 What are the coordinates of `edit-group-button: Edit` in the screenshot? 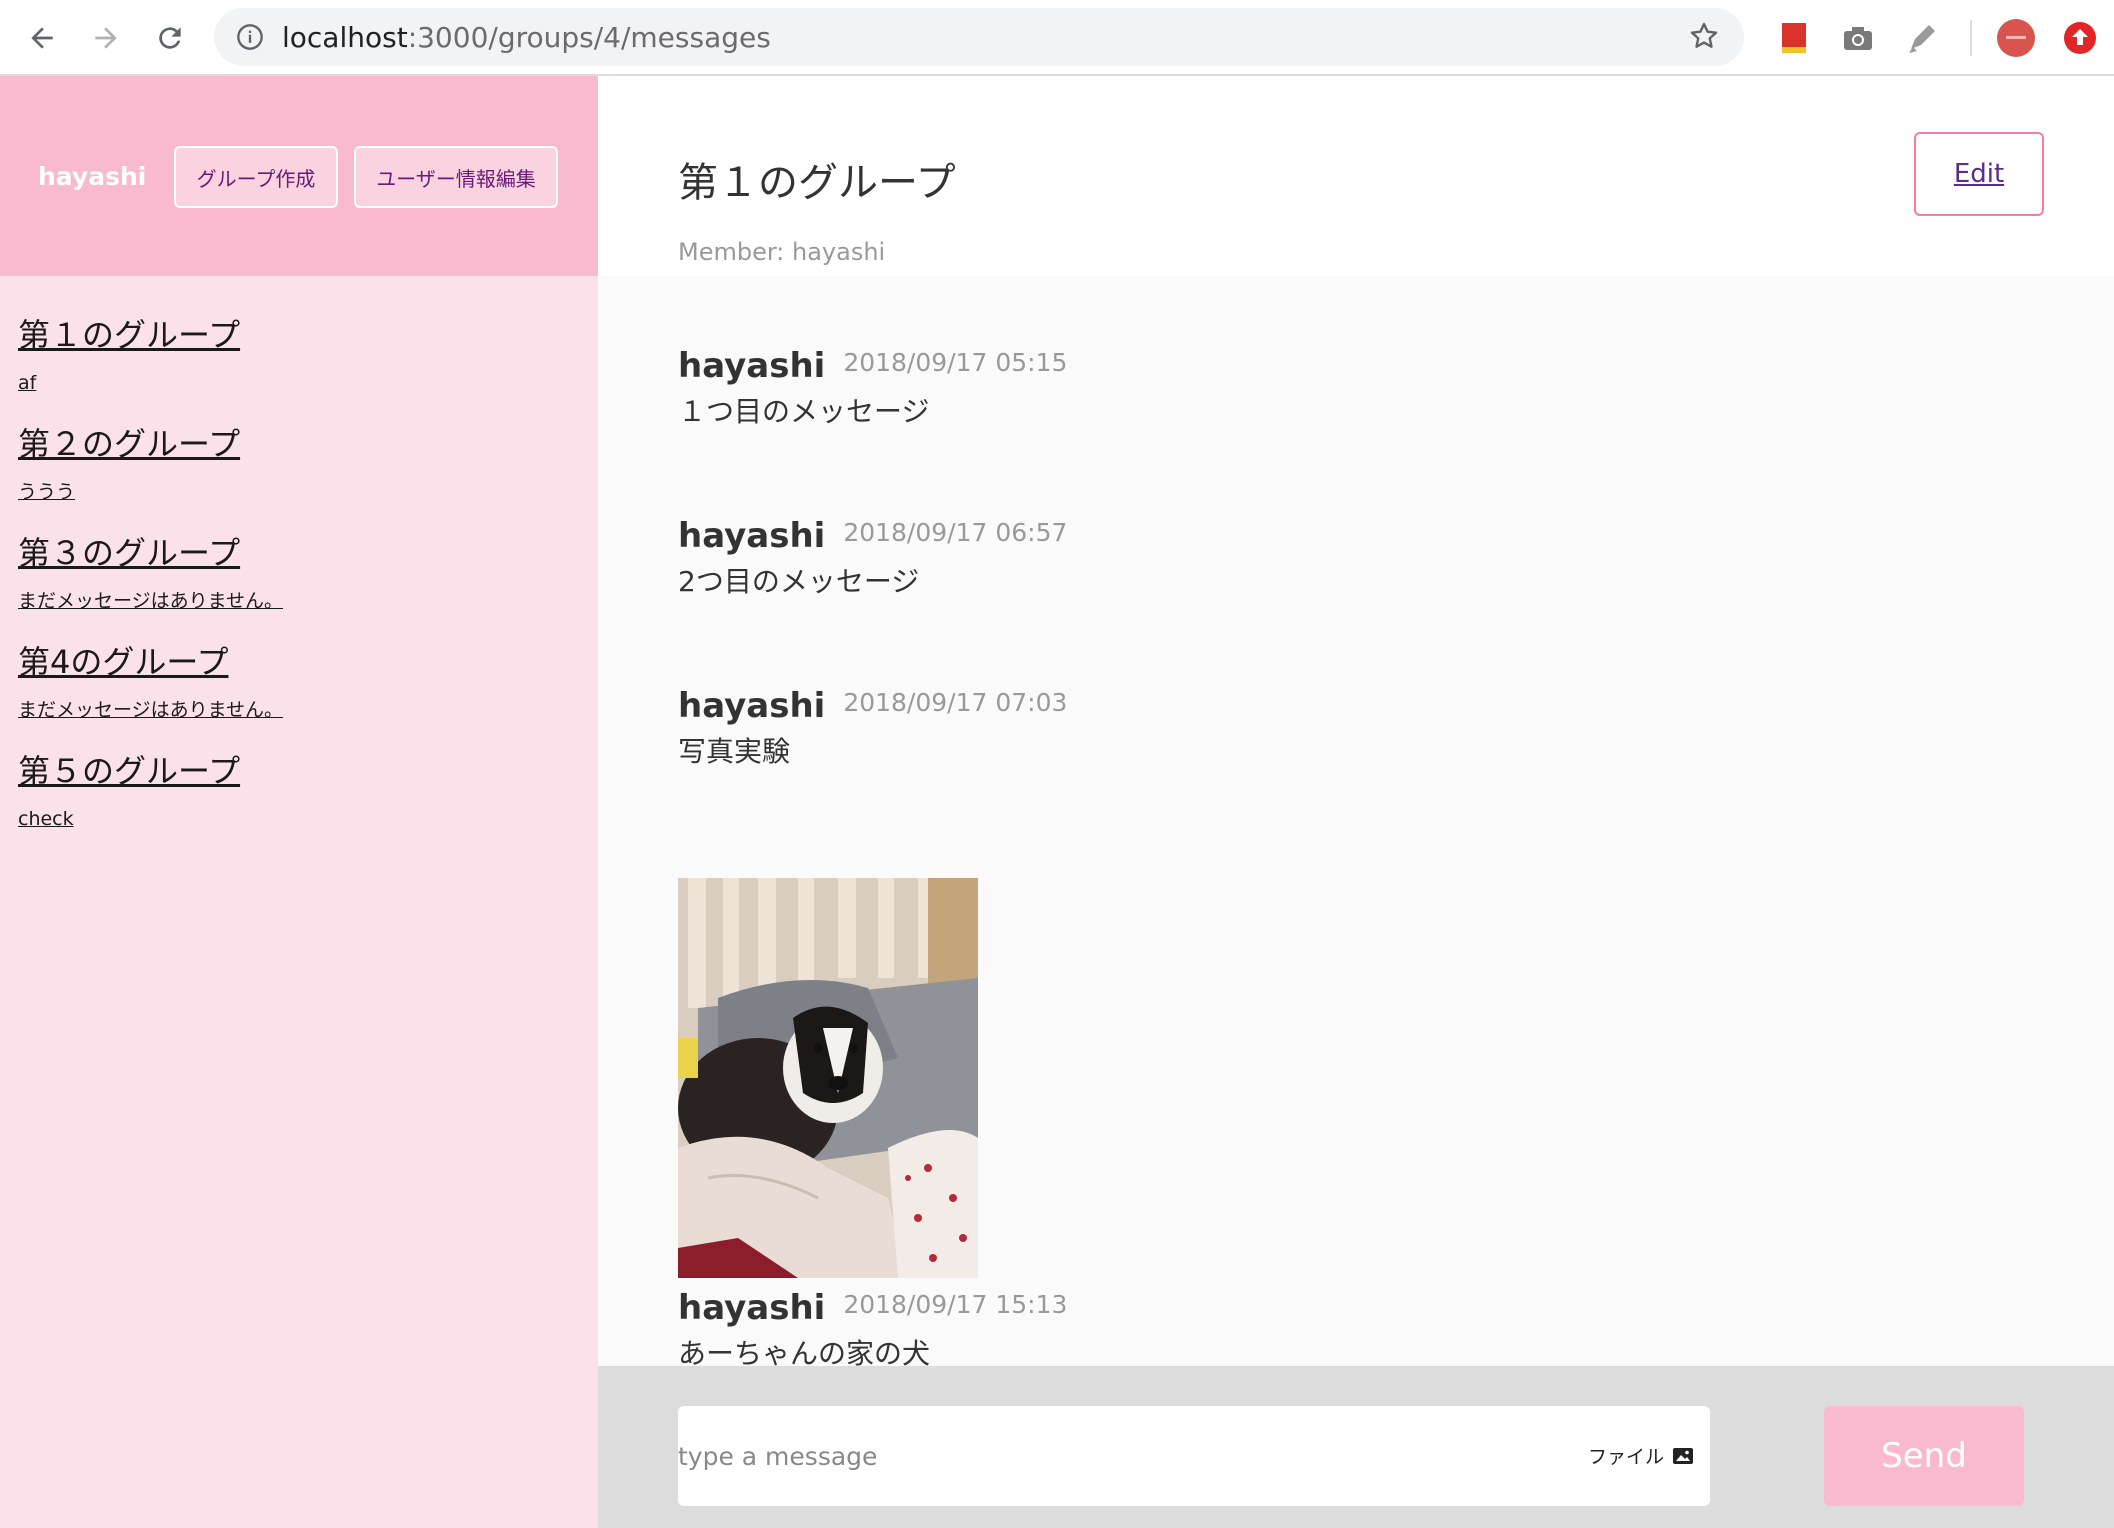 It's located at (1979, 174).